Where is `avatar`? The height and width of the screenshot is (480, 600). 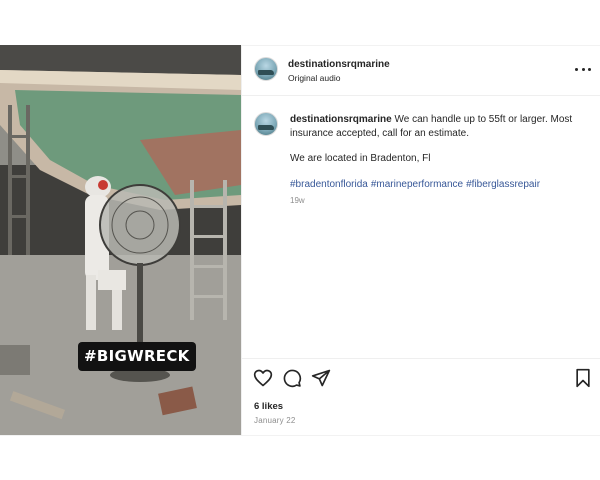
avatar is located at coordinates (266, 69).